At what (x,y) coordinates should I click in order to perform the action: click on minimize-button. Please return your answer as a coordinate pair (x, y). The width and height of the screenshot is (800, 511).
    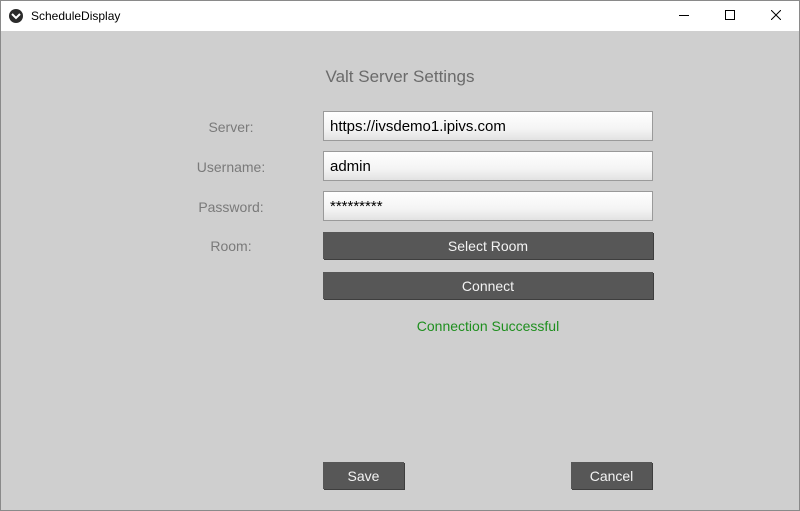
    Looking at the image, I should click on (684, 16).